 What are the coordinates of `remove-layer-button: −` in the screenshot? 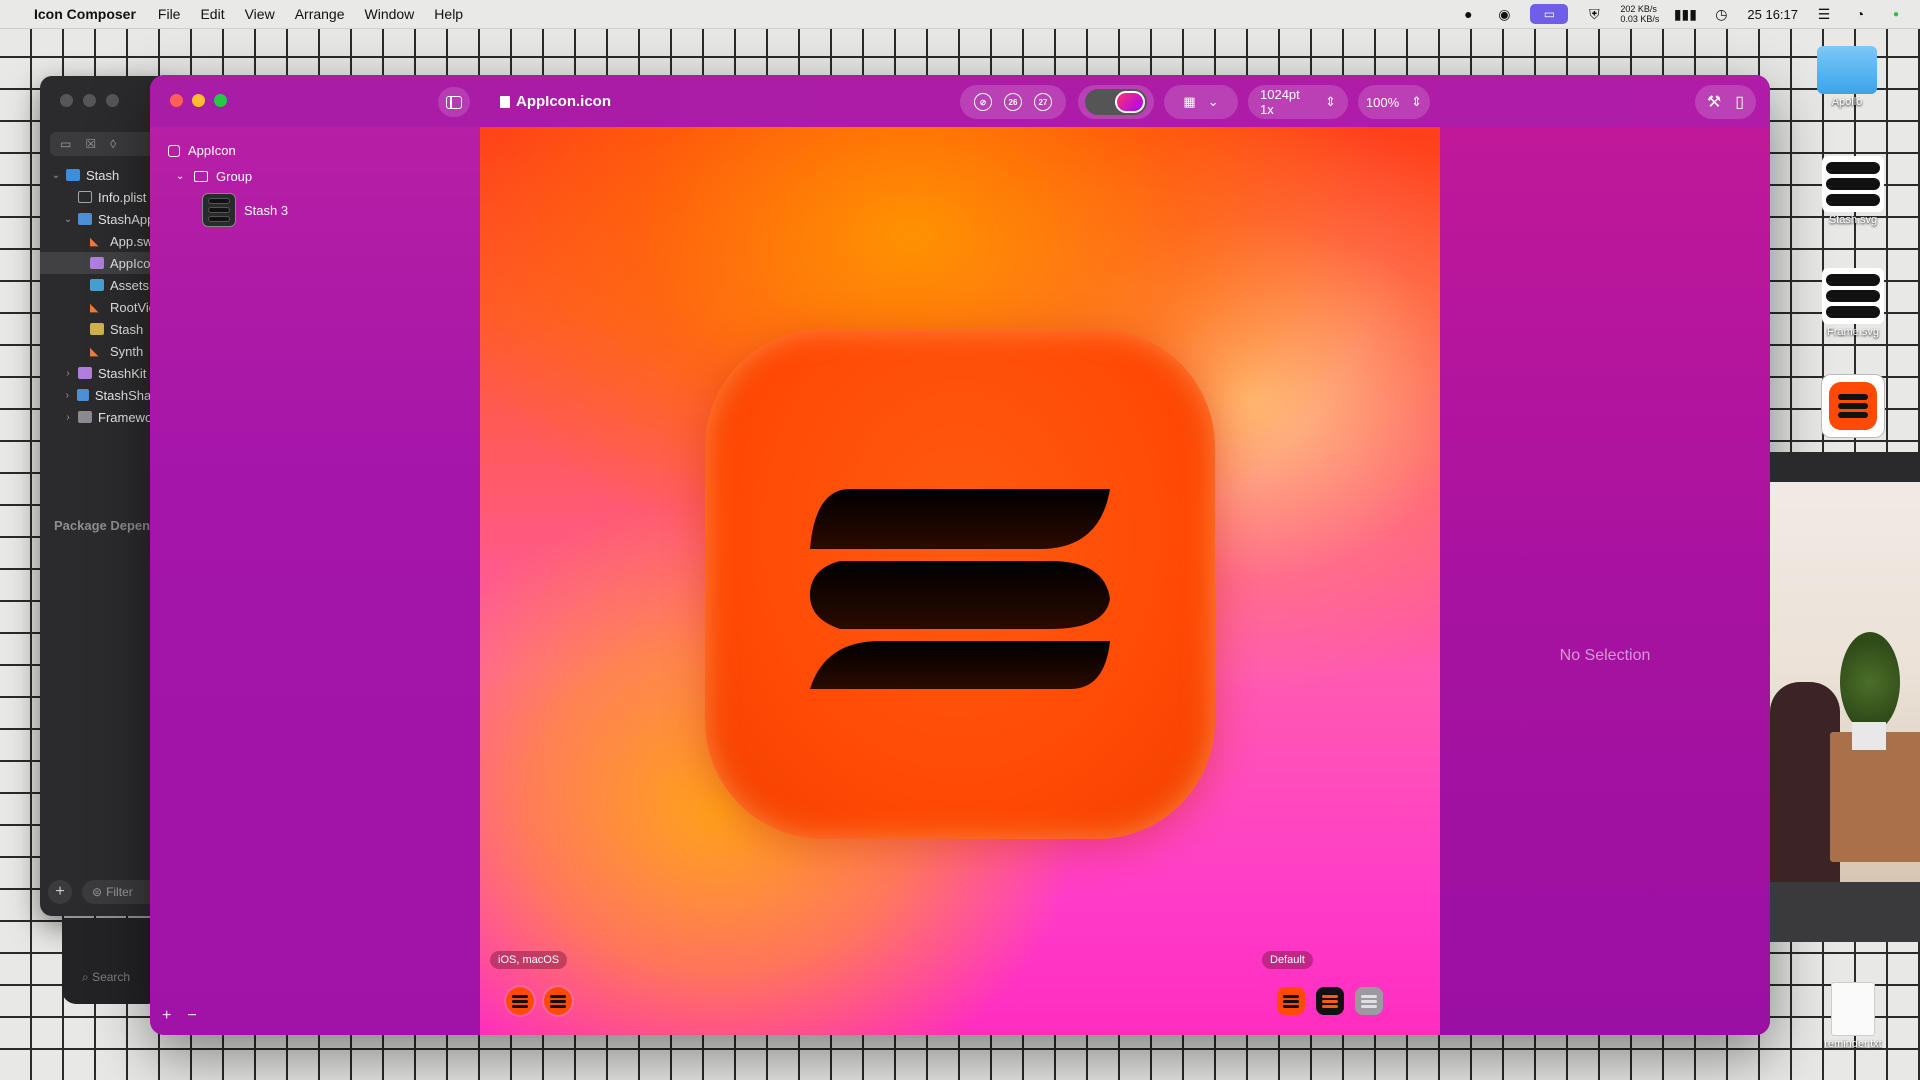 It's located at (191, 1016).